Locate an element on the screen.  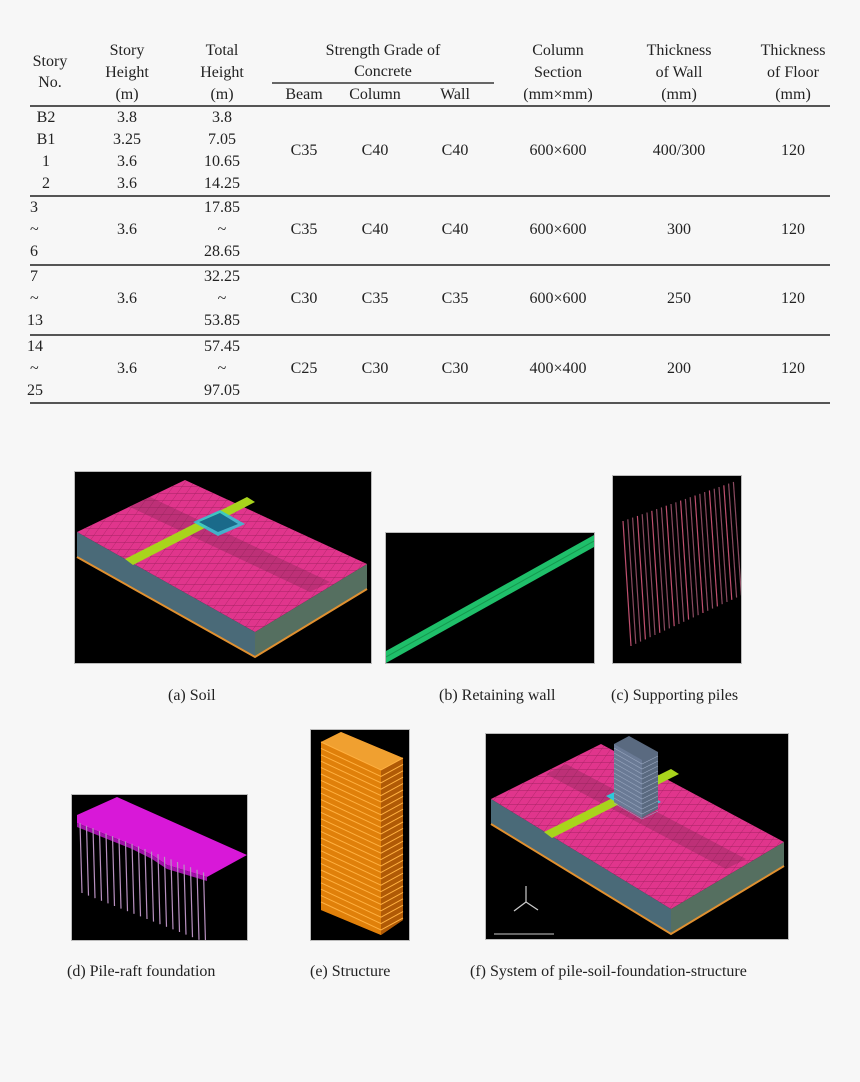
caption-pile-raft-foundation: (d) Pile-raft foundation is located at coordinates (141, 971).